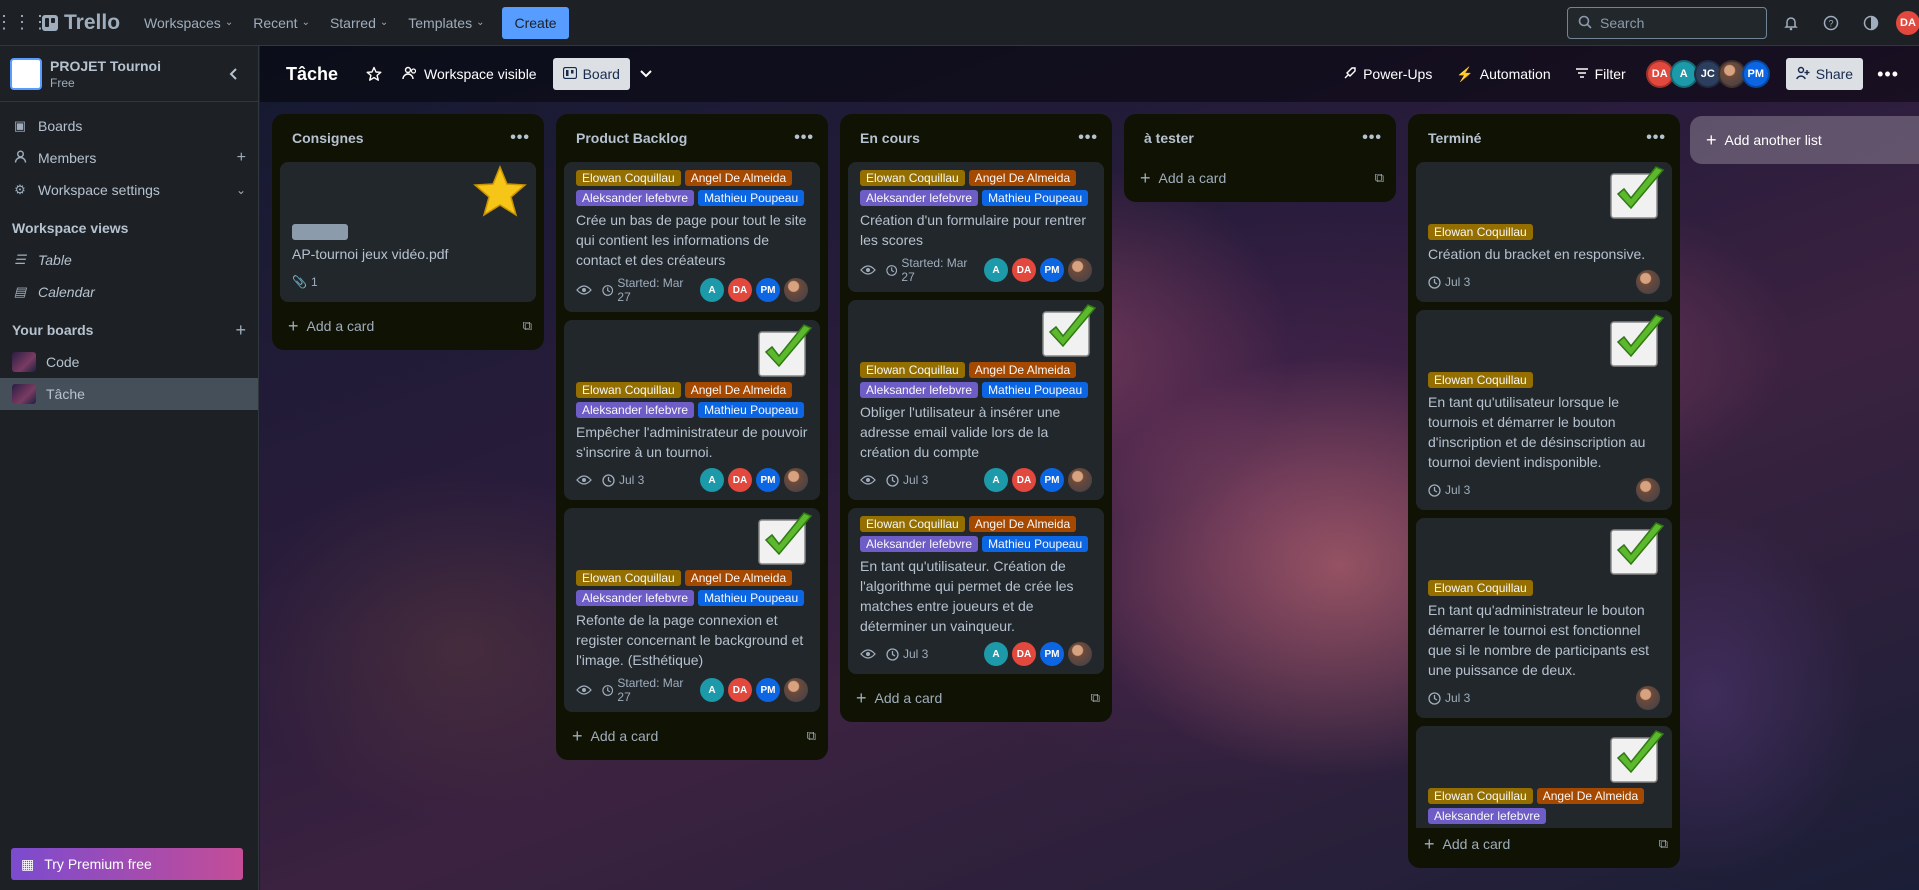 This screenshot has width=1919, height=890. I want to click on list-title: Terminé, so click(1454, 138).